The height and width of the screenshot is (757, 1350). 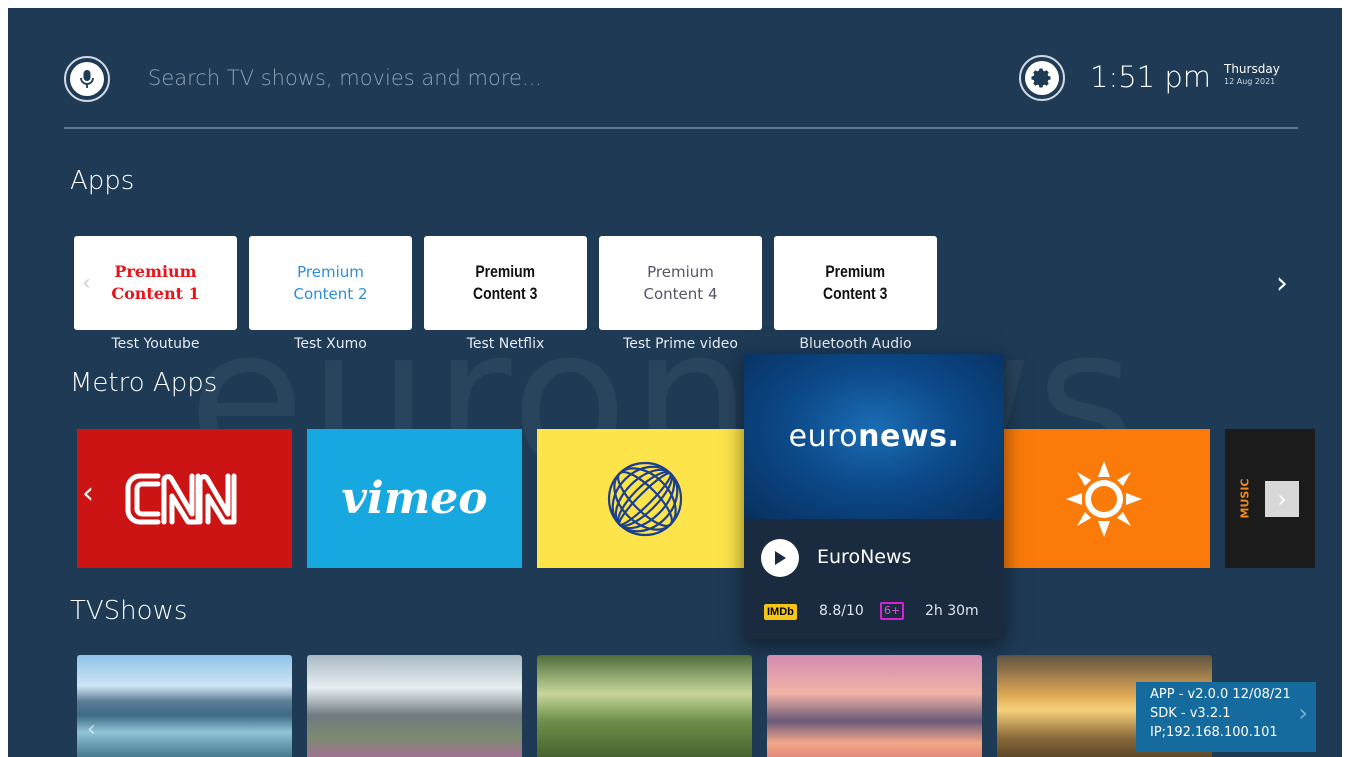 I want to click on metro-prev-arrow: ‹, so click(x=88, y=494).